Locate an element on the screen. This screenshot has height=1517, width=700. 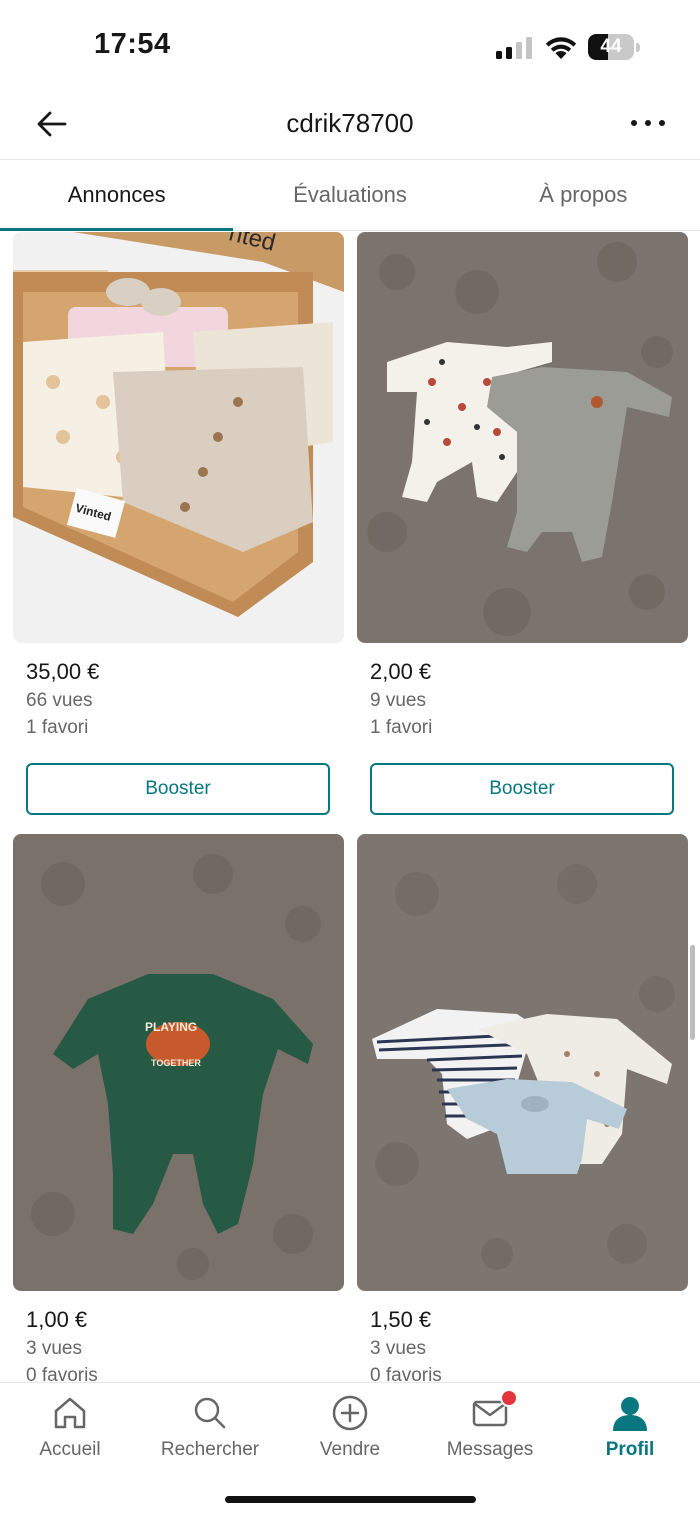
print-together: TOGETHER is located at coordinates (176, 1063).